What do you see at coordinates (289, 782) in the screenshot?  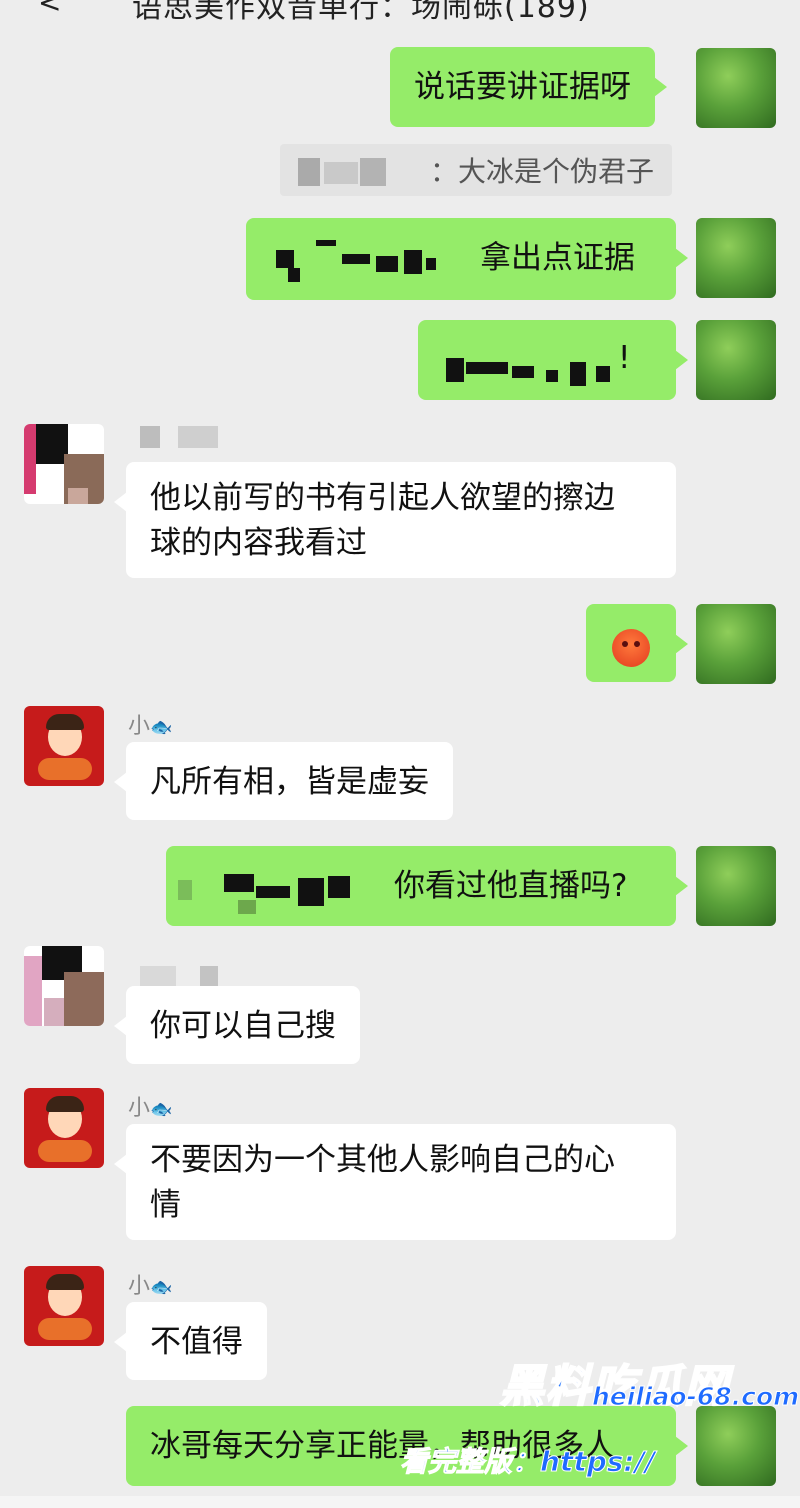 I see `message-text: 凡所有相，皆是虚妄` at bounding box center [289, 782].